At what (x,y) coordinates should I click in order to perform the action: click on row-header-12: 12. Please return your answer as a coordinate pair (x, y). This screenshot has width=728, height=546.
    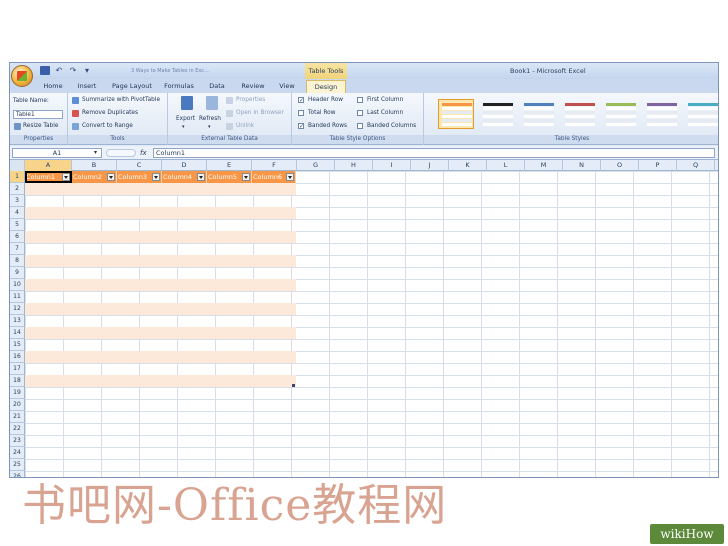
    Looking at the image, I should click on (17, 309).